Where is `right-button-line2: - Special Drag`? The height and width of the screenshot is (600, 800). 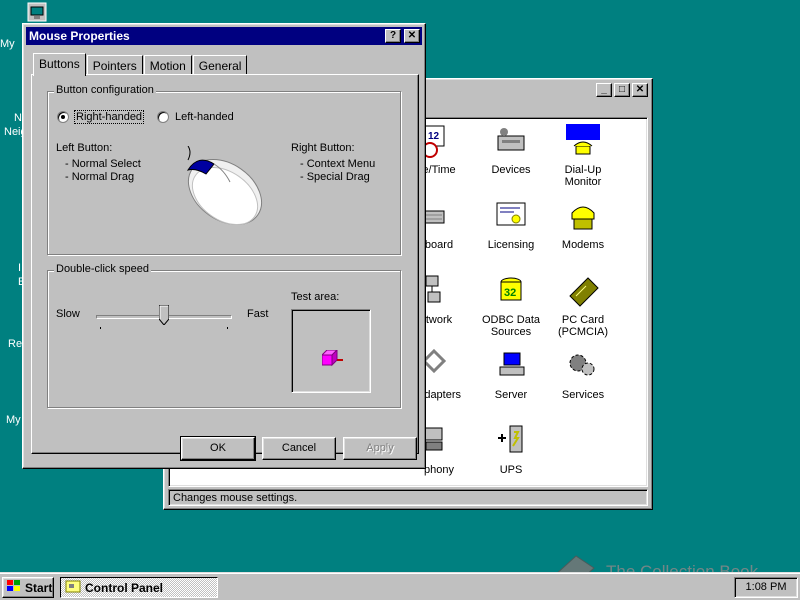
right-button-line2: - Special Drag is located at coordinates (335, 177).